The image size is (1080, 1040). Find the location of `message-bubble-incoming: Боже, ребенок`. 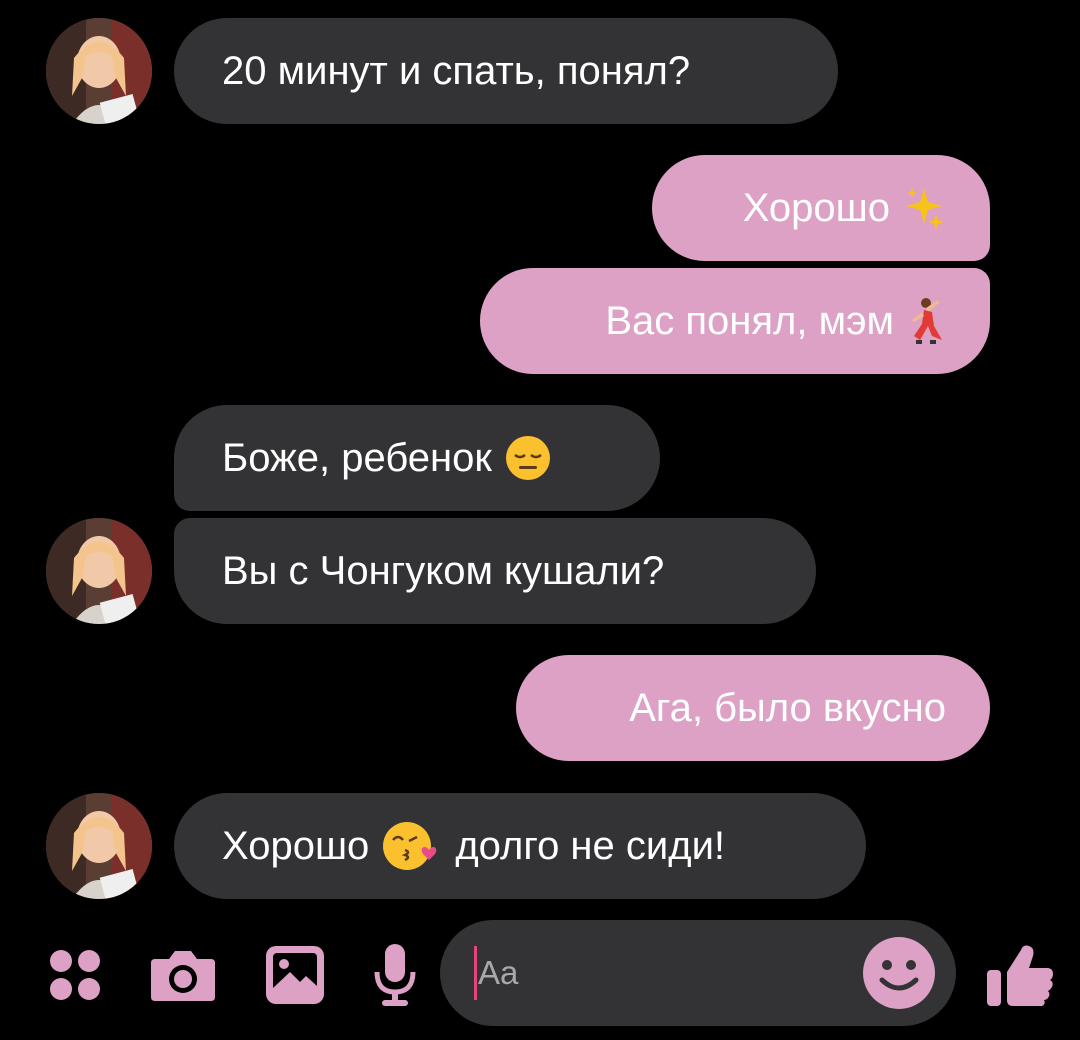

message-bubble-incoming: Боже, ребенок is located at coordinates (417, 458).